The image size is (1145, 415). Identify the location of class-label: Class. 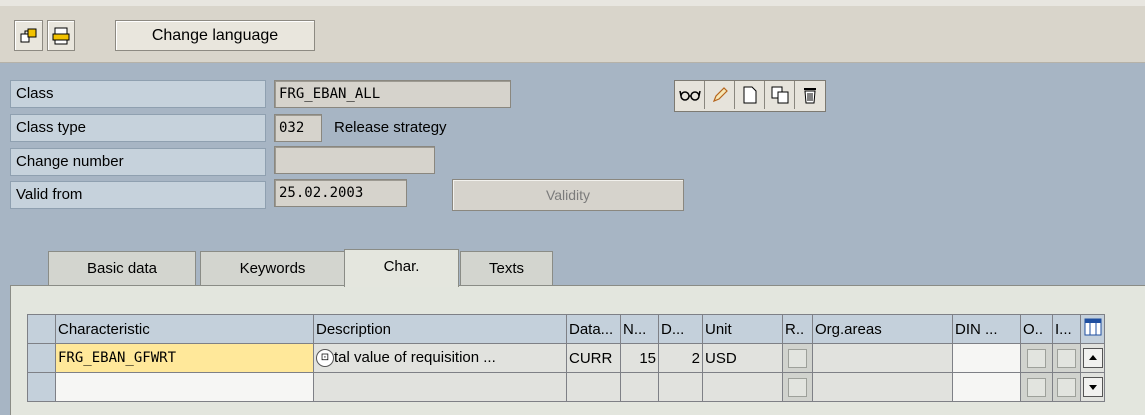
(138, 94).